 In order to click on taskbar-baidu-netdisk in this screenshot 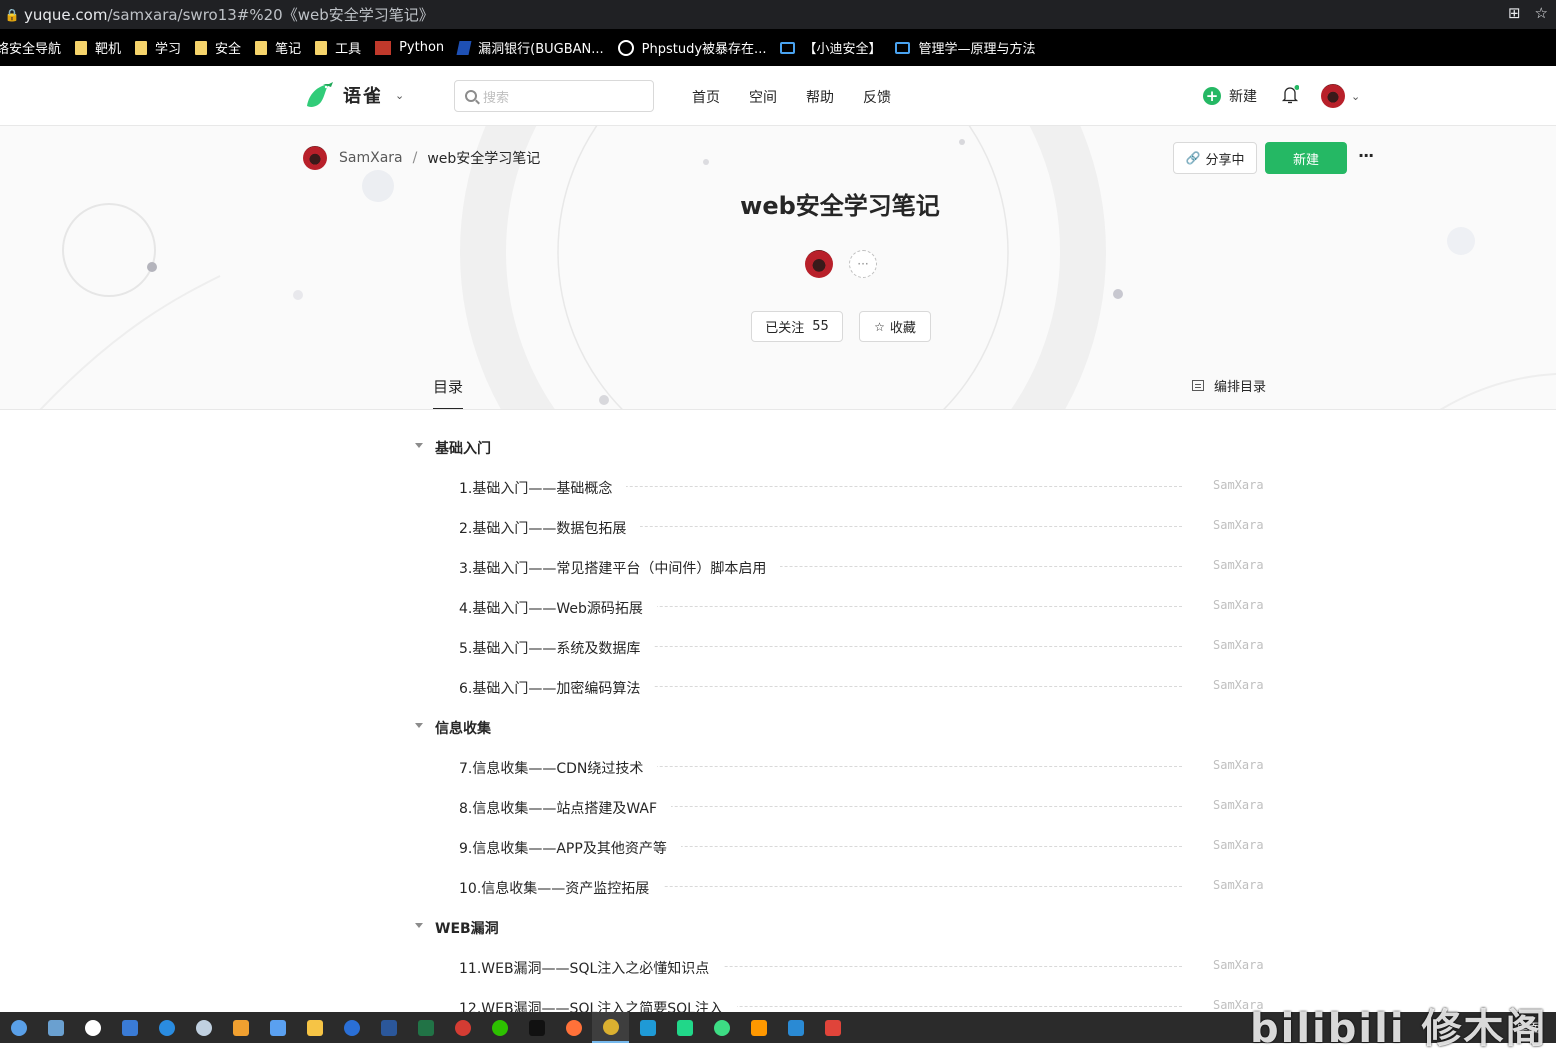, I will do `click(277, 1027)`.